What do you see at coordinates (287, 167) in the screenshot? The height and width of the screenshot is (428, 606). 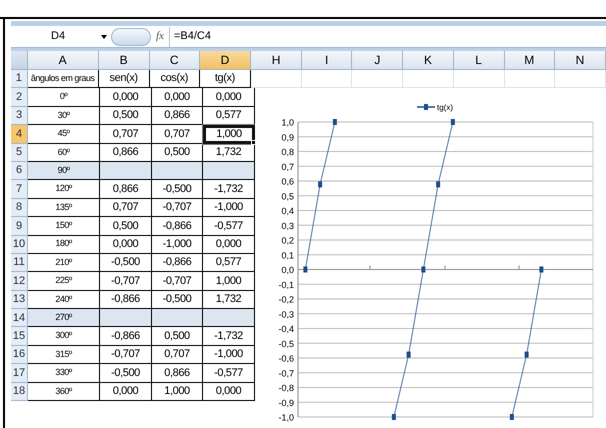 I see `y-tick-label: 0,7` at bounding box center [287, 167].